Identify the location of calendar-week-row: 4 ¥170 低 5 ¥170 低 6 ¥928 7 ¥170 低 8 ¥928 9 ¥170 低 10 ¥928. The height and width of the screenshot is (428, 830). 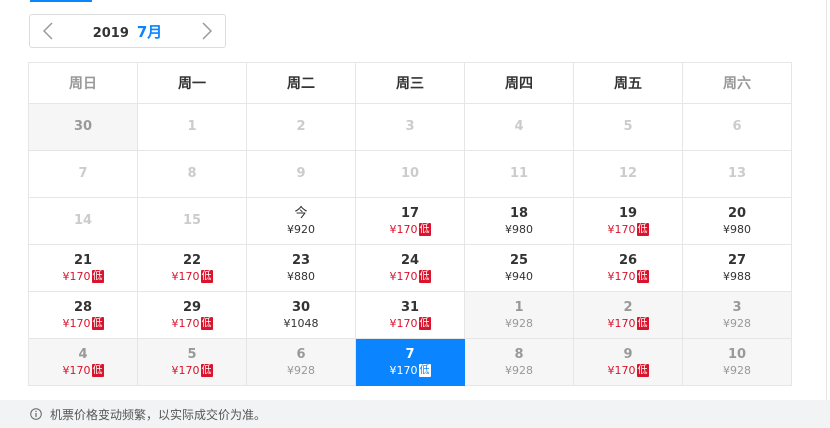
(410, 362).